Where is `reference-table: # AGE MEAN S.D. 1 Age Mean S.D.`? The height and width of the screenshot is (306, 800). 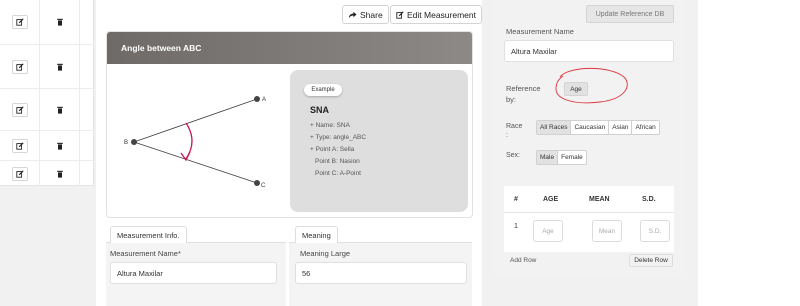 reference-table: # AGE MEAN S.D. 1 Age Mean S.D. is located at coordinates (589, 219).